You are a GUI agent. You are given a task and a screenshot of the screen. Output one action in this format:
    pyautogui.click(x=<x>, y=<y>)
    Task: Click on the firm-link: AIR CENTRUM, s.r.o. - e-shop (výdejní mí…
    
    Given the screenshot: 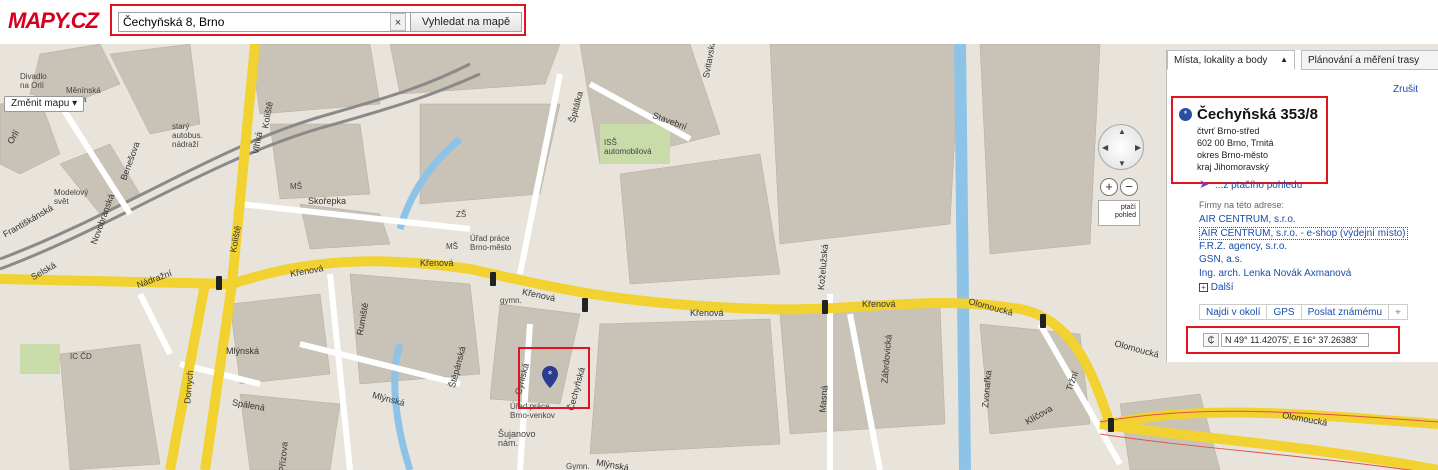 What is the action you would take?
    pyautogui.click(x=1303, y=233)
    